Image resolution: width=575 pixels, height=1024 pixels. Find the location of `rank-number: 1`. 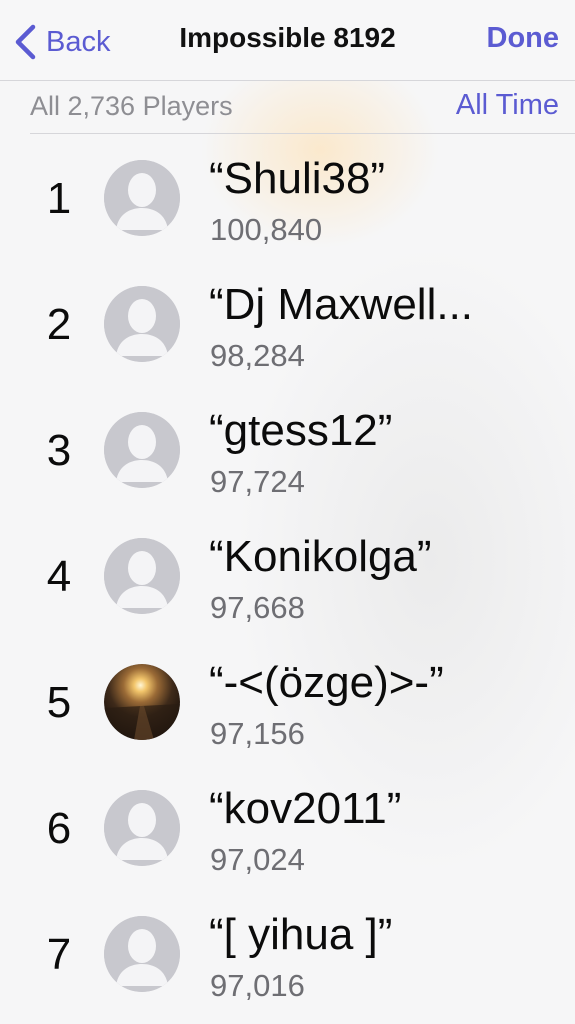

rank-number: 1 is located at coordinates (59, 198).